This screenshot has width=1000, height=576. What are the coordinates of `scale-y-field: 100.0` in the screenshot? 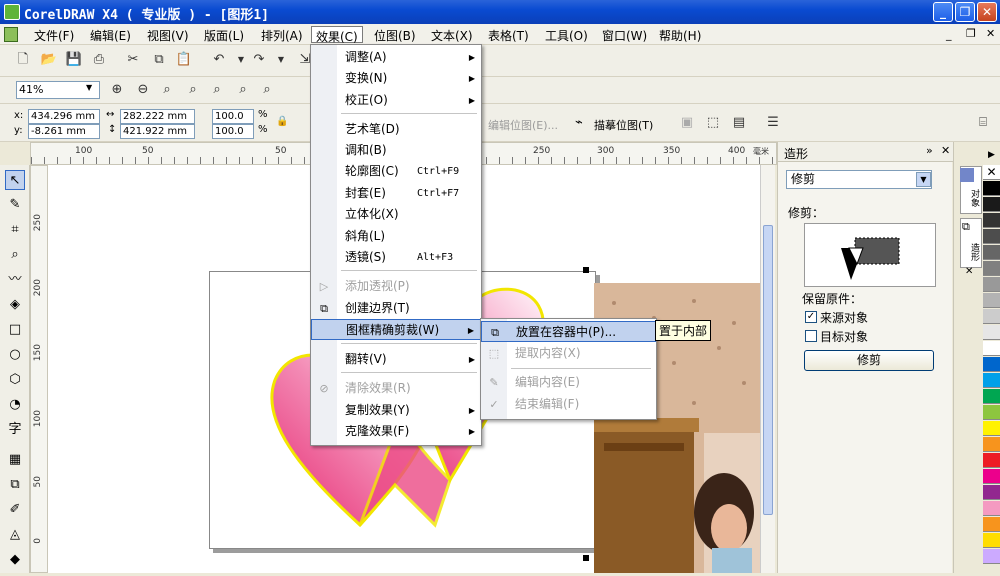 It's located at (233, 131).